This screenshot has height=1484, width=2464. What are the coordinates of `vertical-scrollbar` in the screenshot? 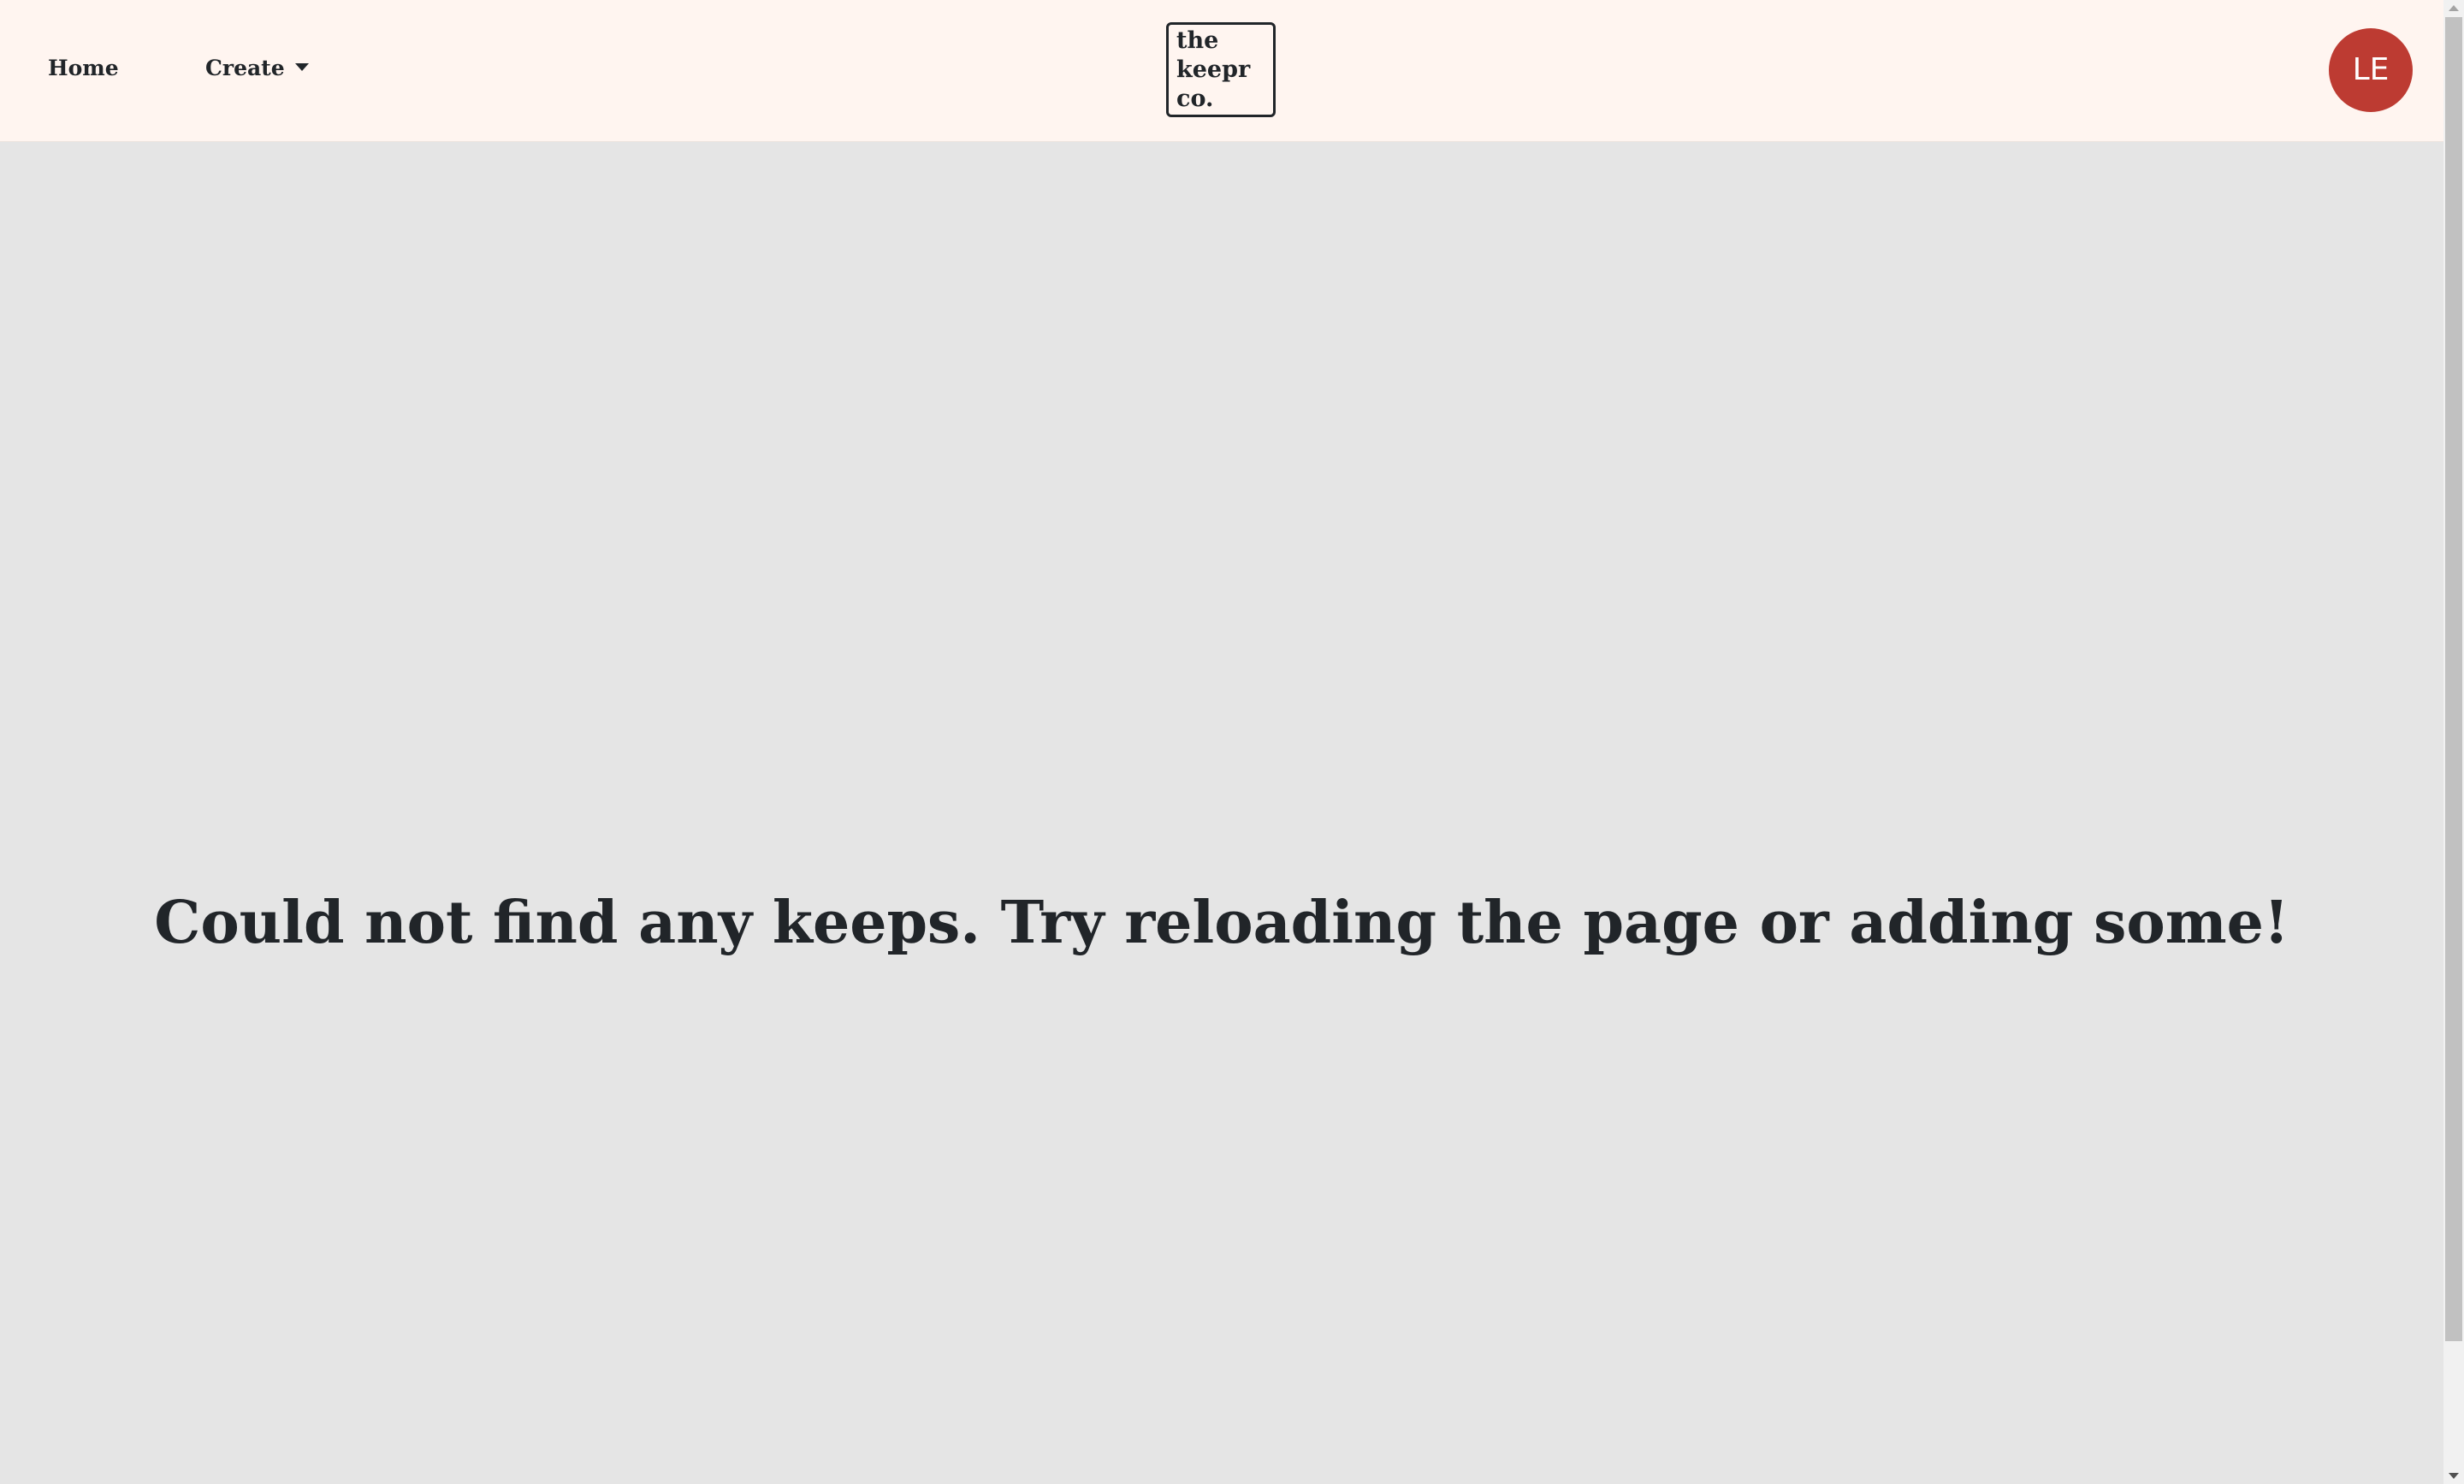 It's located at (2453, 742).